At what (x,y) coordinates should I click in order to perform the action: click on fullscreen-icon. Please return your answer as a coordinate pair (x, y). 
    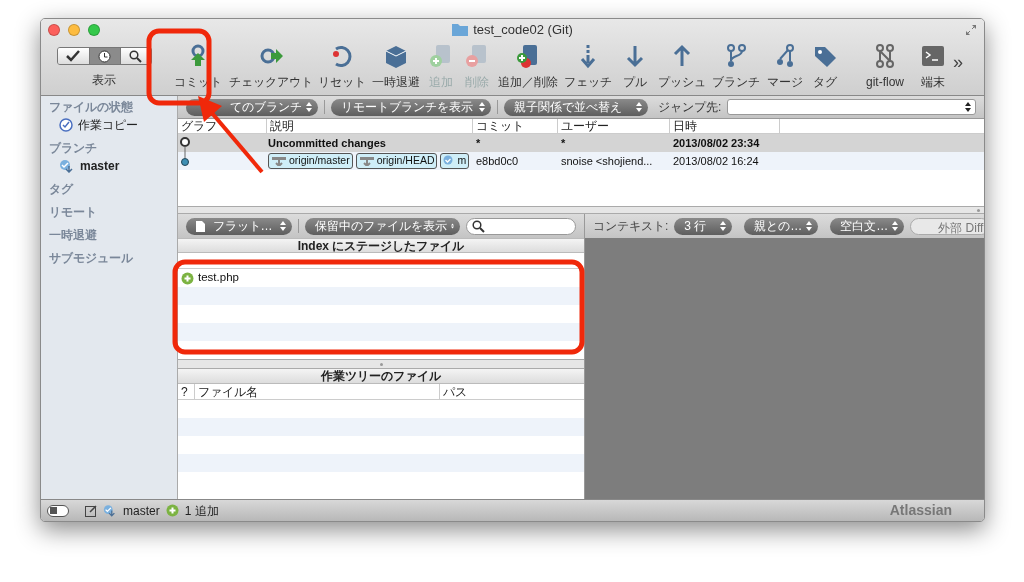
    Looking at the image, I should click on (971, 30).